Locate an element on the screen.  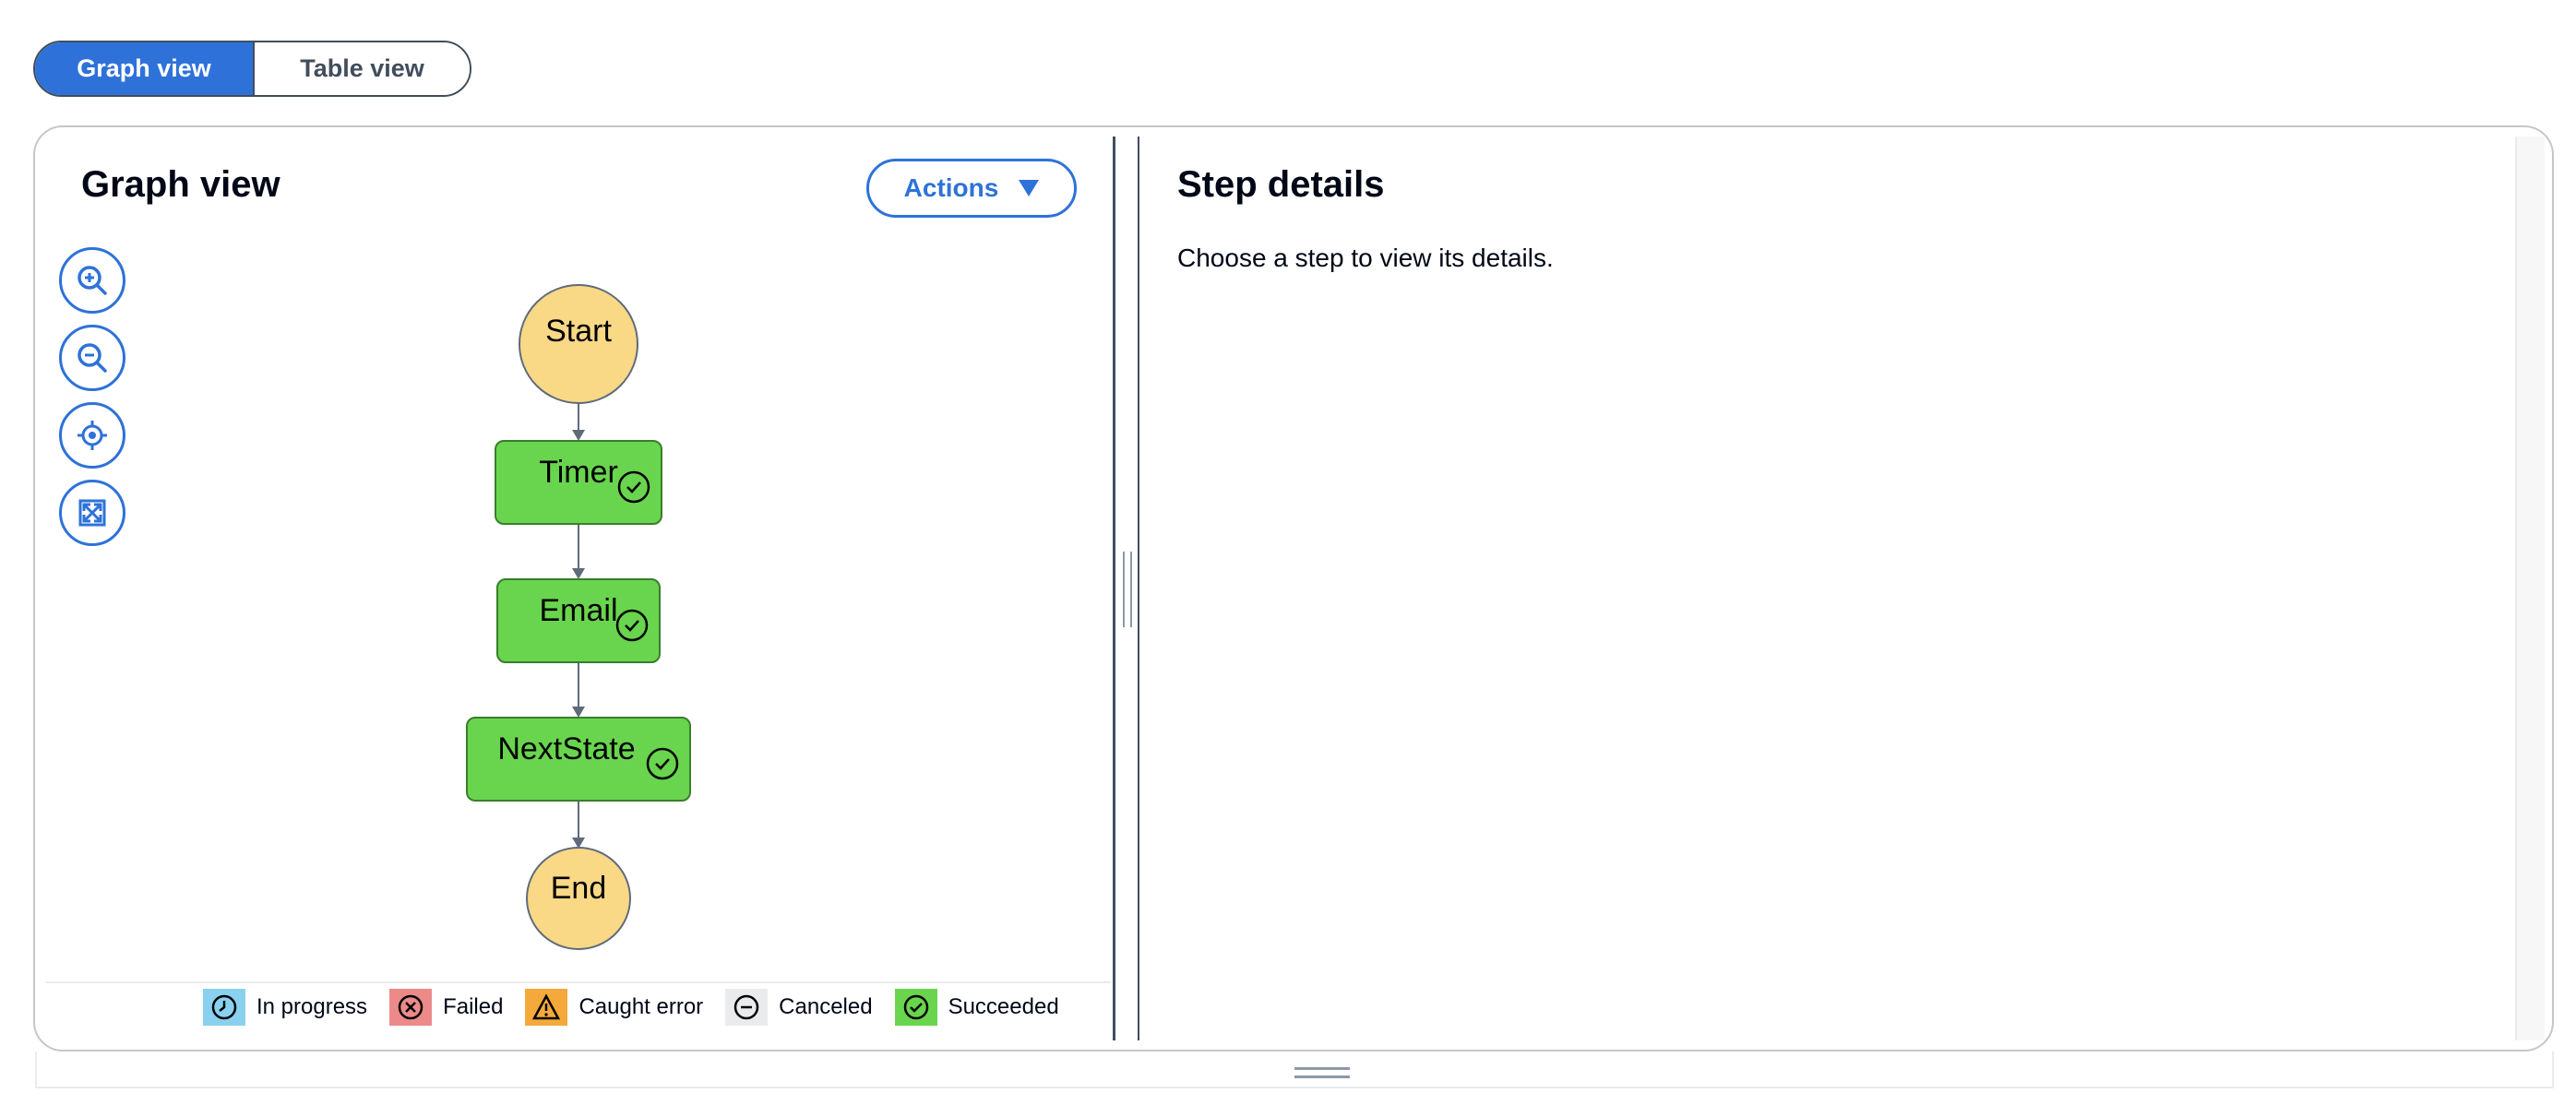
zoom-in-icon is located at coordinates (92, 280).